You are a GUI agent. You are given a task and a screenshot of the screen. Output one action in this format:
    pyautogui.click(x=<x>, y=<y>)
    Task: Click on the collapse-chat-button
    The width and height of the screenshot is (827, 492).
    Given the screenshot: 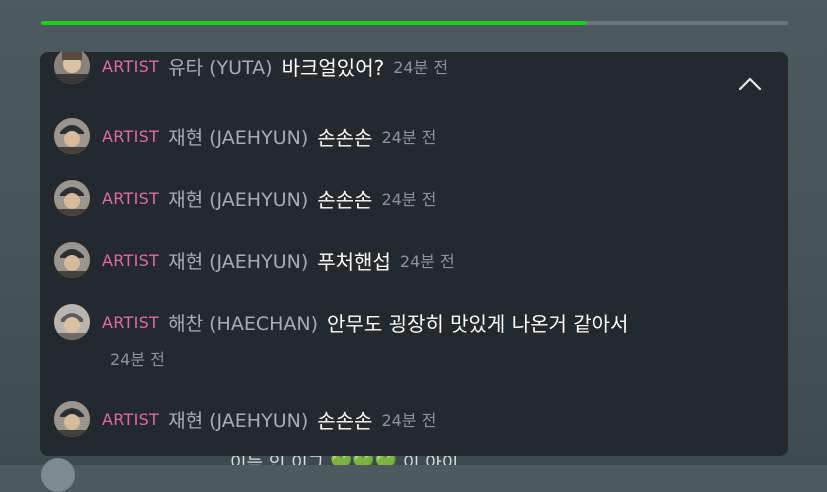 What is the action you would take?
    pyautogui.click(x=750, y=84)
    